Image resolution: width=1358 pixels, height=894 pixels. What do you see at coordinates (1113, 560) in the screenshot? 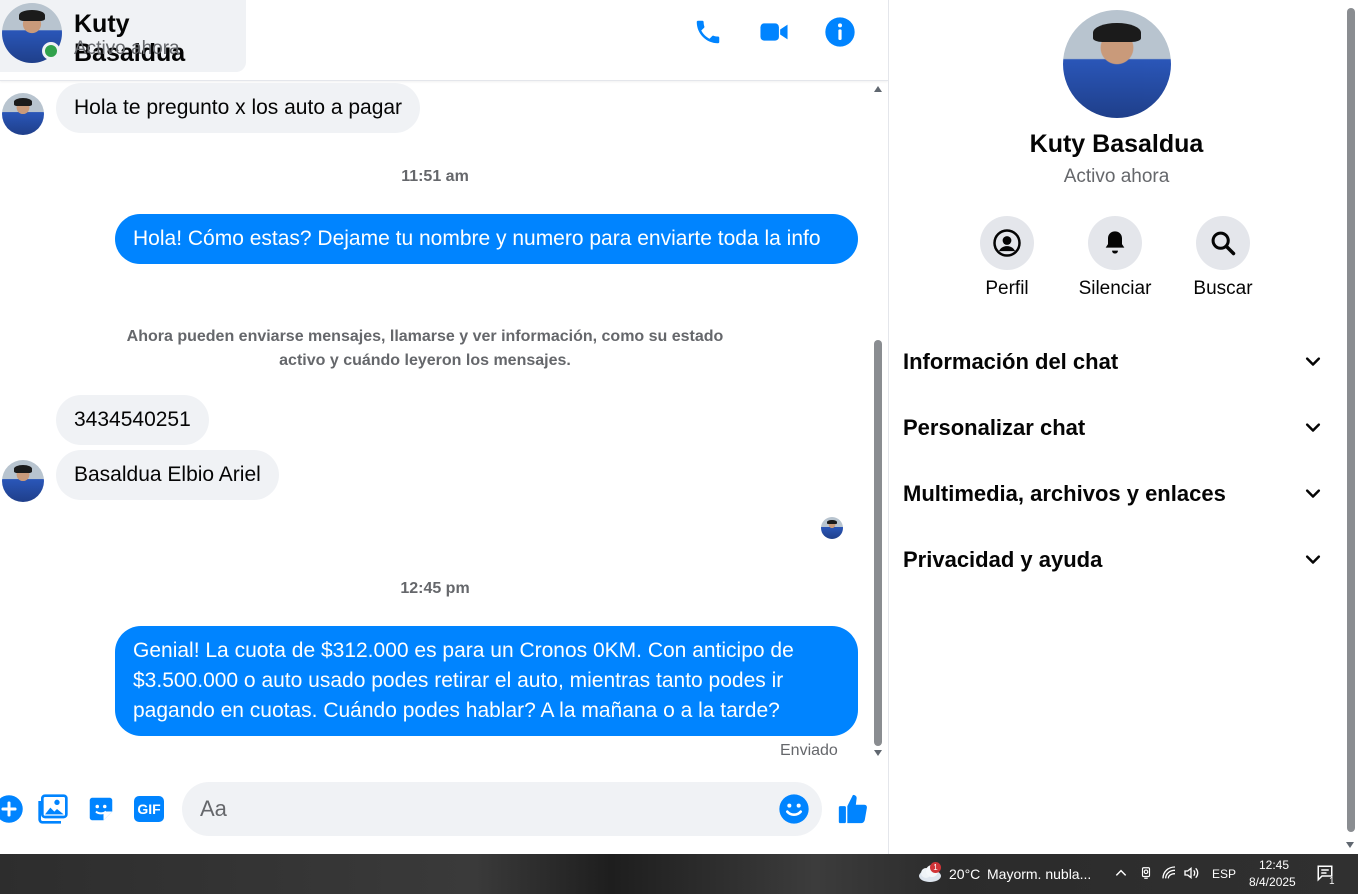
I see `section-privacy-help: Privacidad y ayuda` at bounding box center [1113, 560].